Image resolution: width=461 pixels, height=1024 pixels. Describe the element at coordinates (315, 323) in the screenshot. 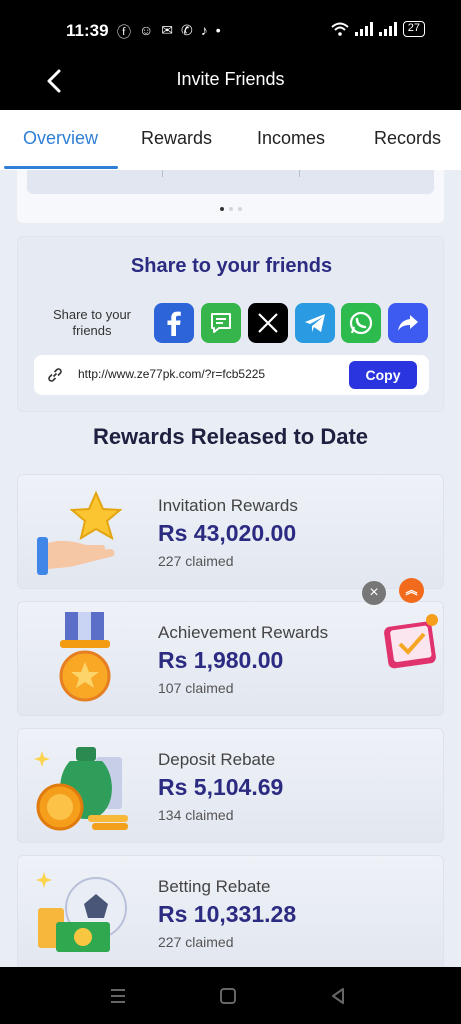

I see `telegram-icon` at that location.